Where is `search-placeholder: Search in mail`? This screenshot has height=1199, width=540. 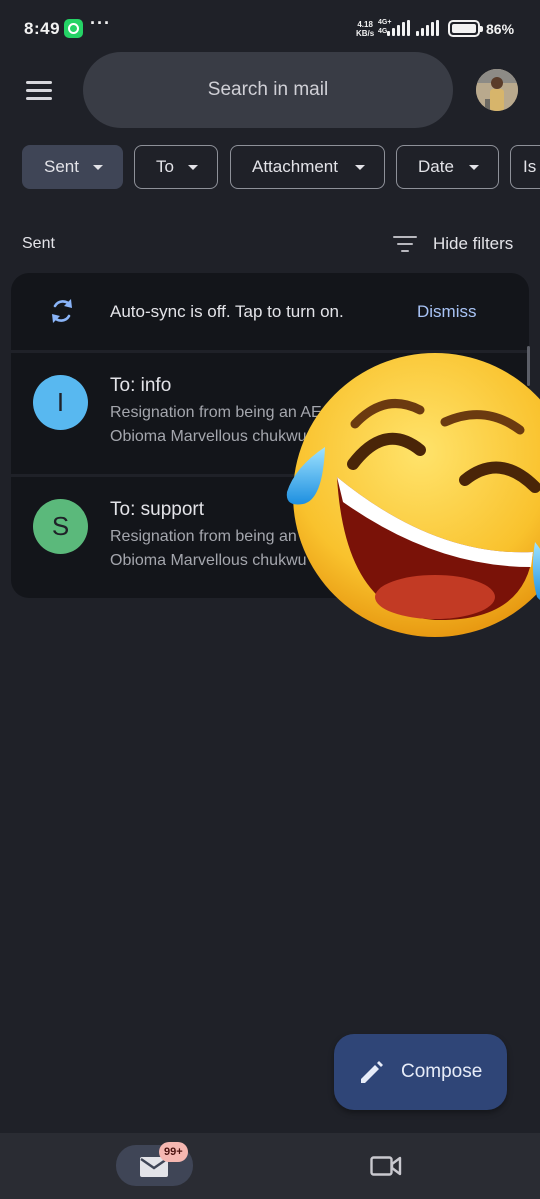 search-placeholder: Search in mail is located at coordinates (268, 89).